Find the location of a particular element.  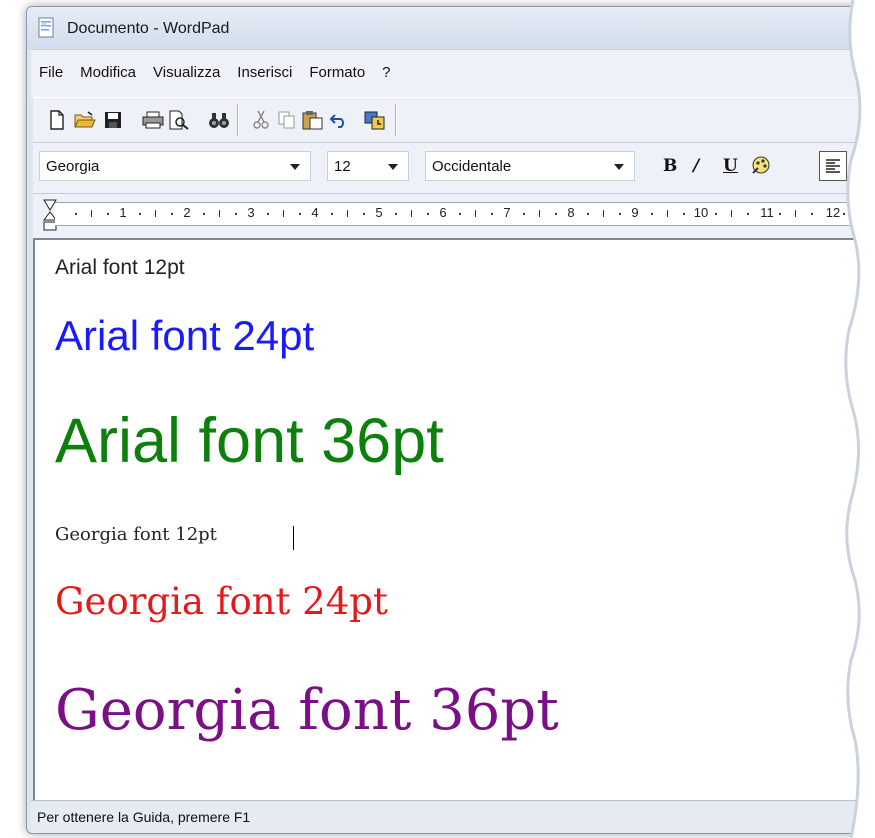

font-name-combo: Georgia is located at coordinates (175, 166).